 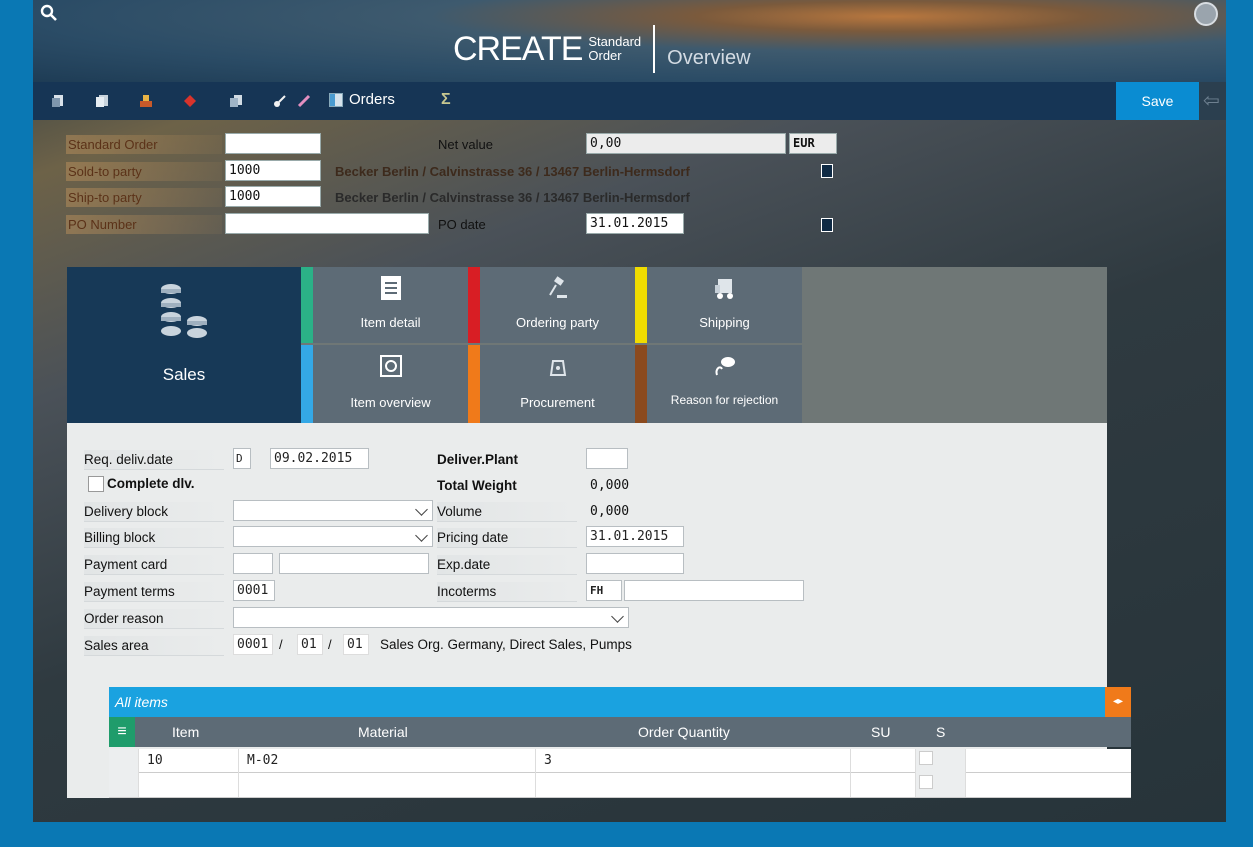 I want to click on documents-icon, so click(x=236, y=101).